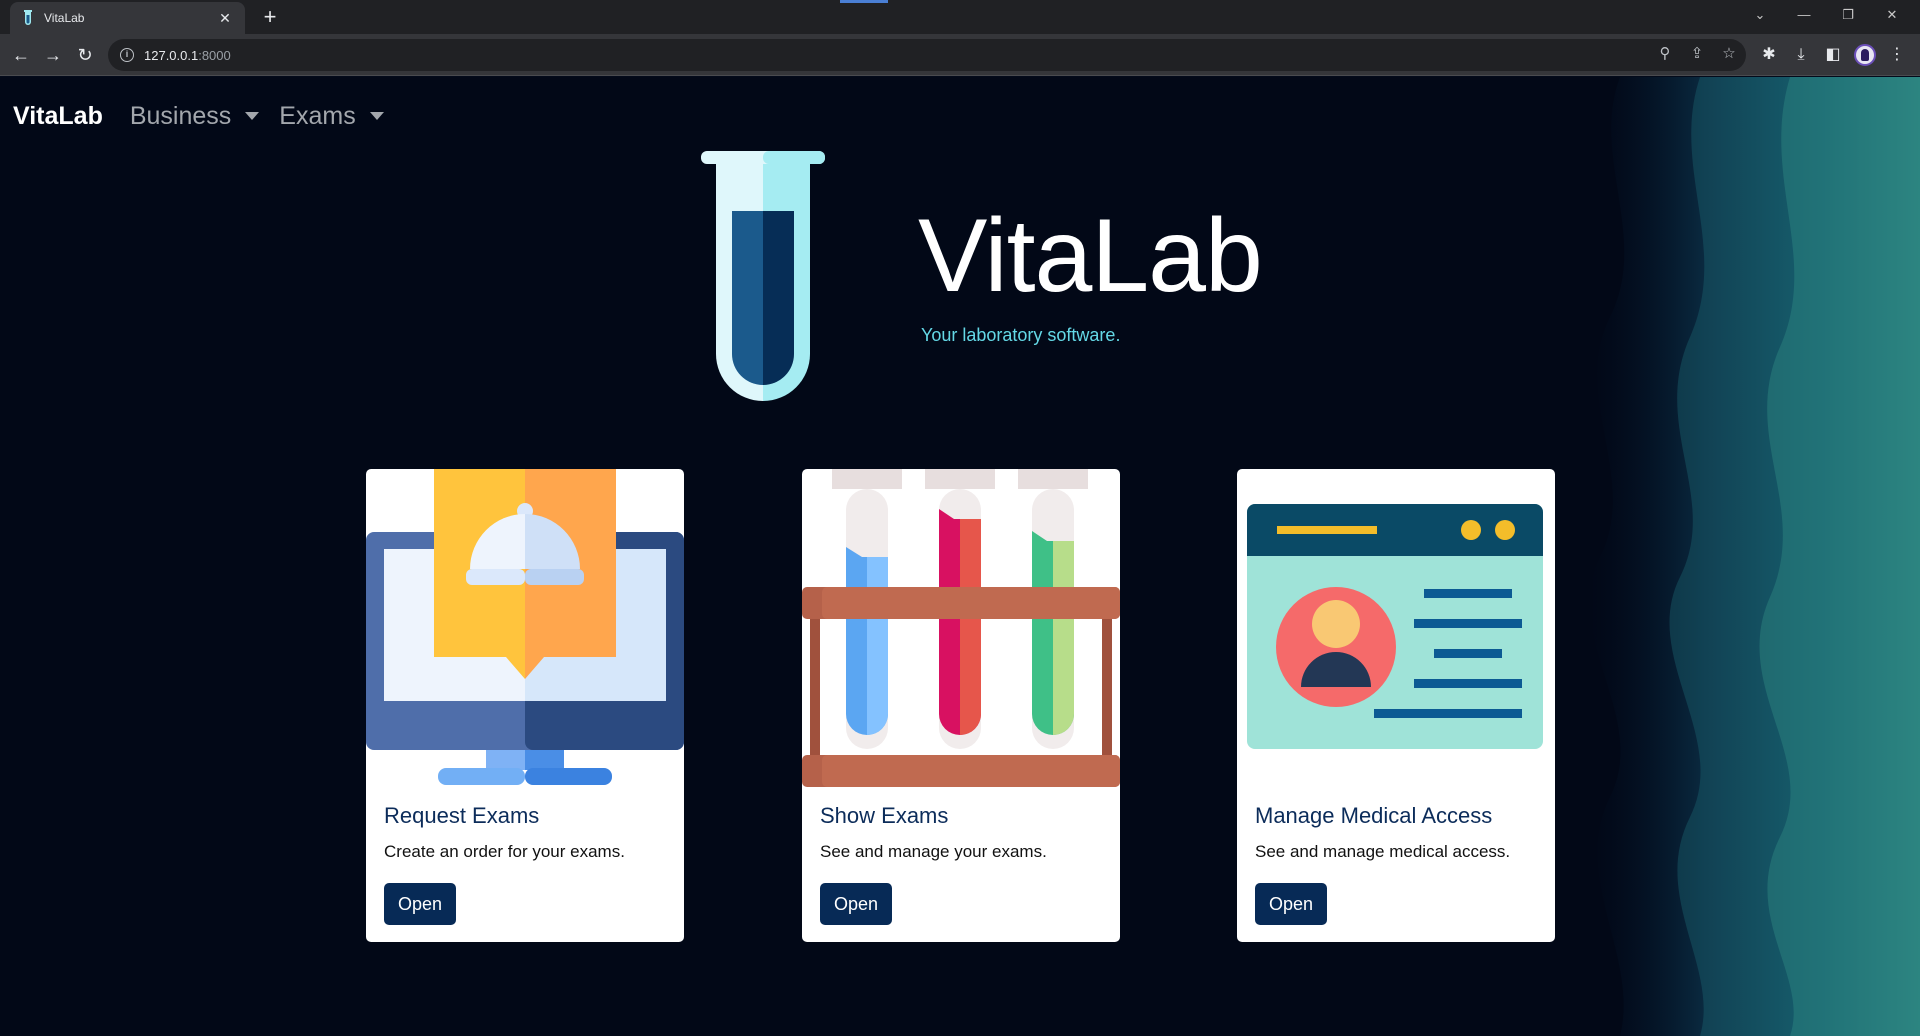 The height and width of the screenshot is (1036, 1920). What do you see at coordinates (270, 18) in the screenshot?
I see `new-tab-icon: +` at bounding box center [270, 18].